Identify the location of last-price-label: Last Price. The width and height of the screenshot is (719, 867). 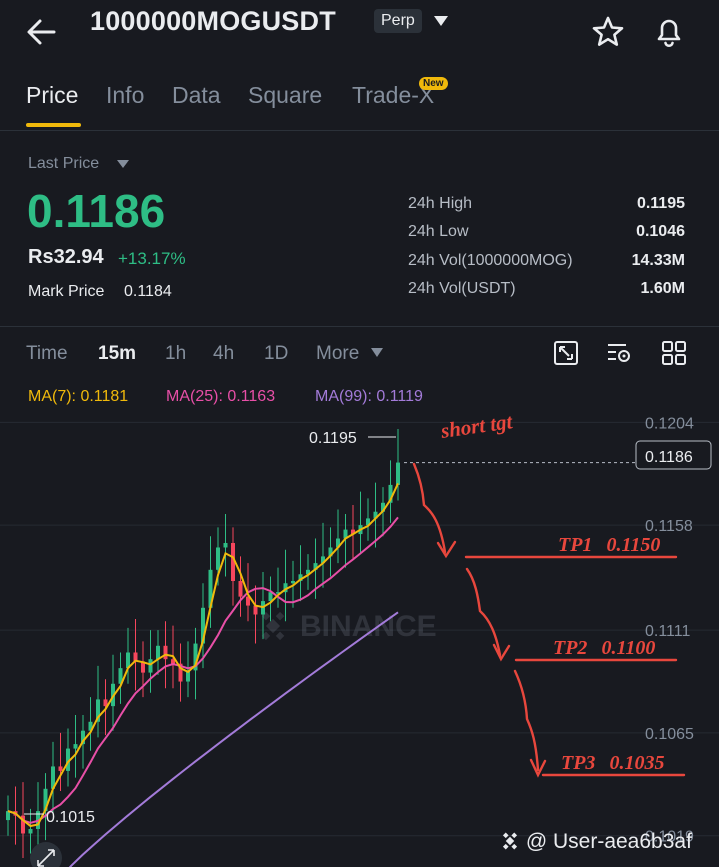
(63, 164).